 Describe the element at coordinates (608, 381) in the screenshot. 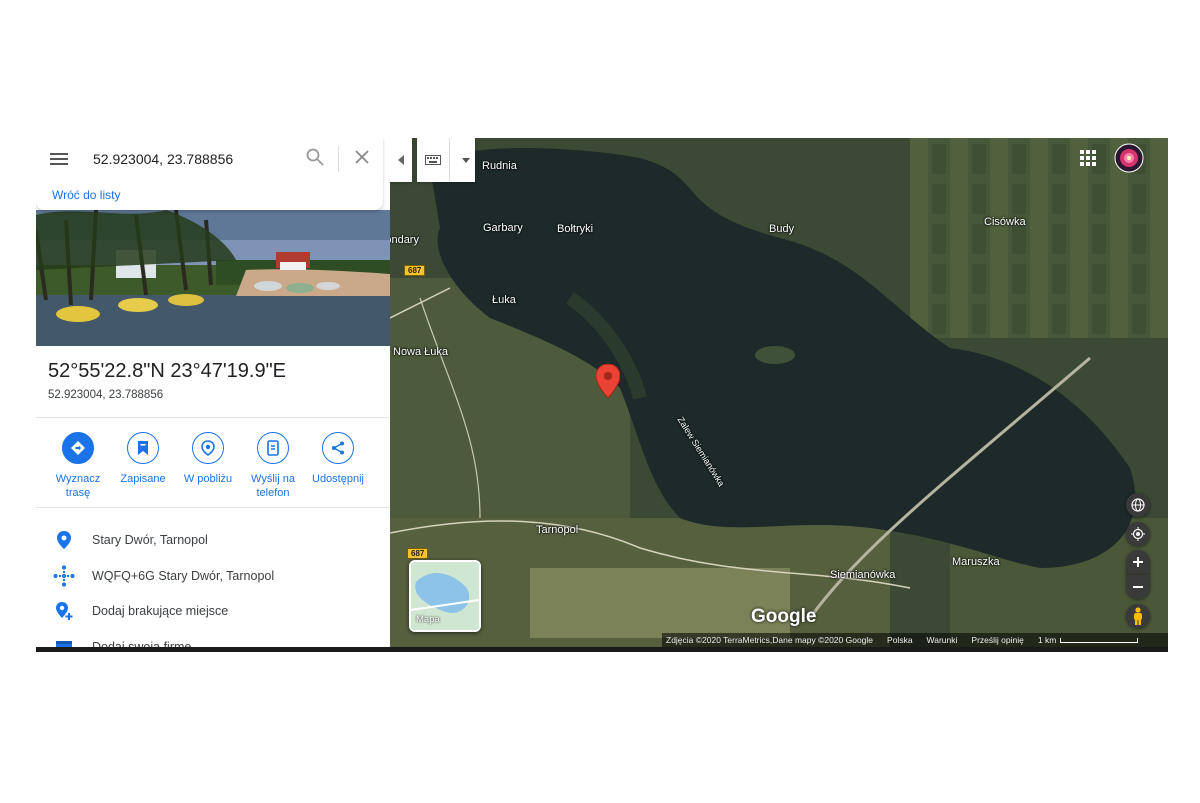

I see `location-marker-icon` at that location.